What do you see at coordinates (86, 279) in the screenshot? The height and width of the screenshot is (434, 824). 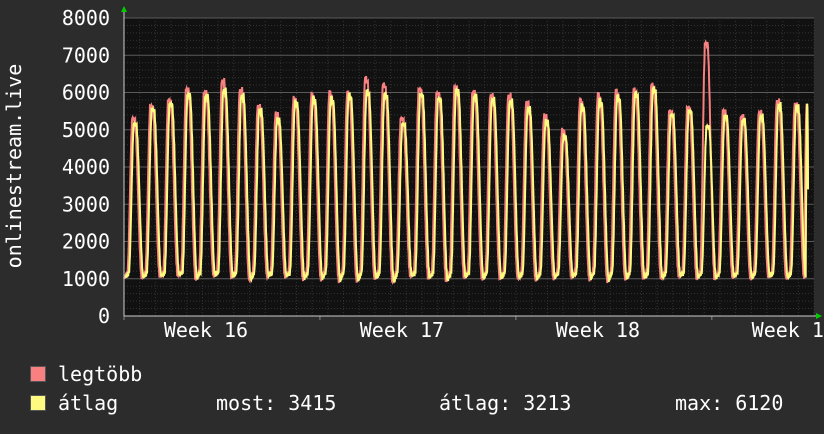 I see `y-tick-label: 1000` at bounding box center [86, 279].